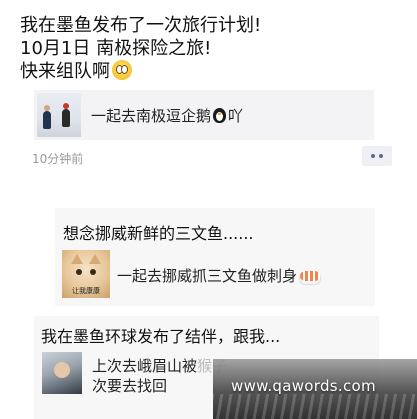 The height and width of the screenshot is (419, 417). What do you see at coordinates (59, 115) in the screenshot?
I see `antarctica-thumbnail` at bounding box center [59, 115].